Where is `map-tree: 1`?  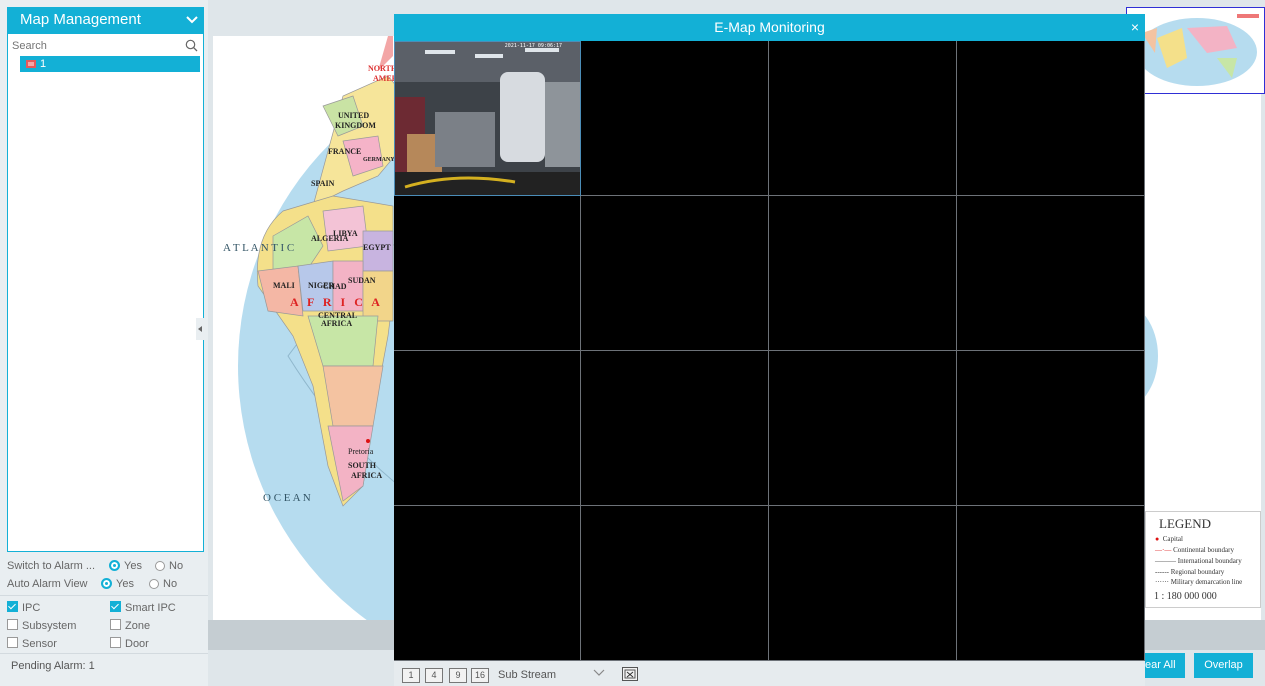
map-tree: 1 is located at coordinates (105, 292).